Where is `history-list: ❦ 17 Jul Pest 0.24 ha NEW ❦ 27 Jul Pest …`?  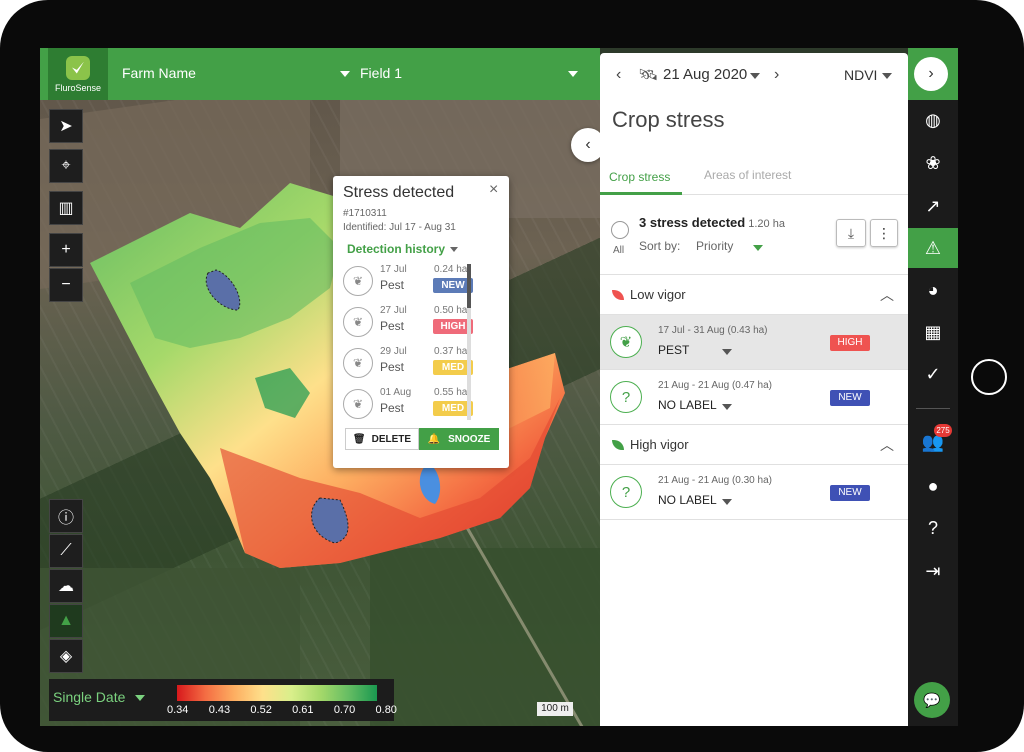 history-list: ❦ 17 Jul Pest 0.24 ha NEW ❦ 27 Jul Pest … is located at coordinates (421, 341).